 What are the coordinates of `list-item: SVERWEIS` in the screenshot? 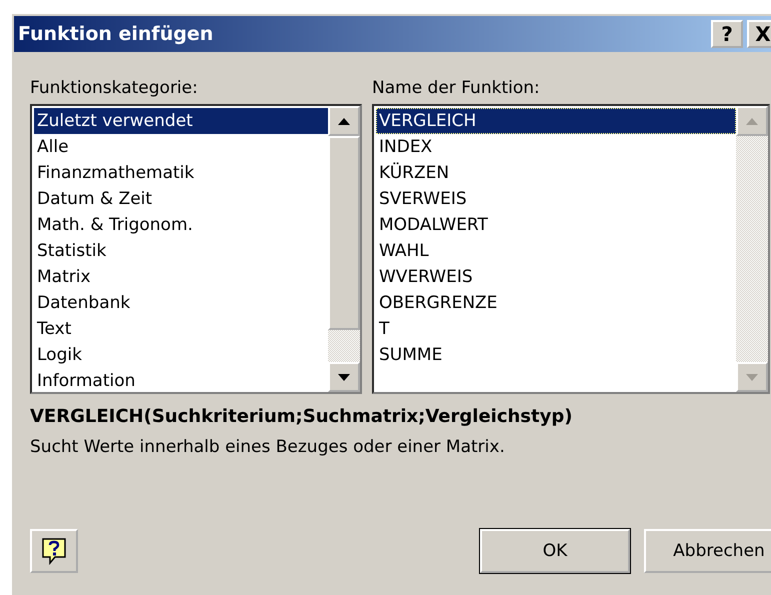 It's located at (556, 199).